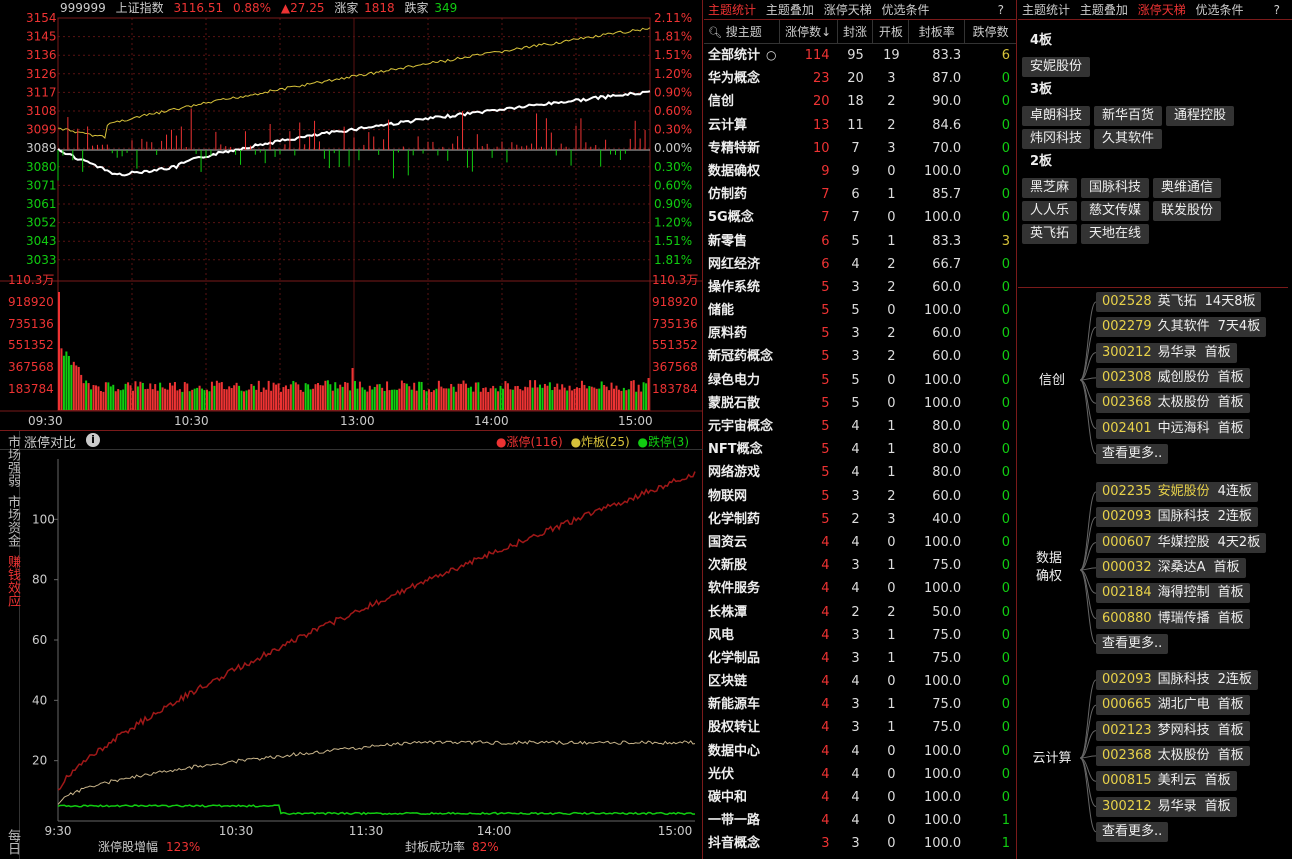 The height and width of the screenshot is (859, 1292). I want to click on group-stock: 002123 梦网科技 首板, so click(1173, 730).